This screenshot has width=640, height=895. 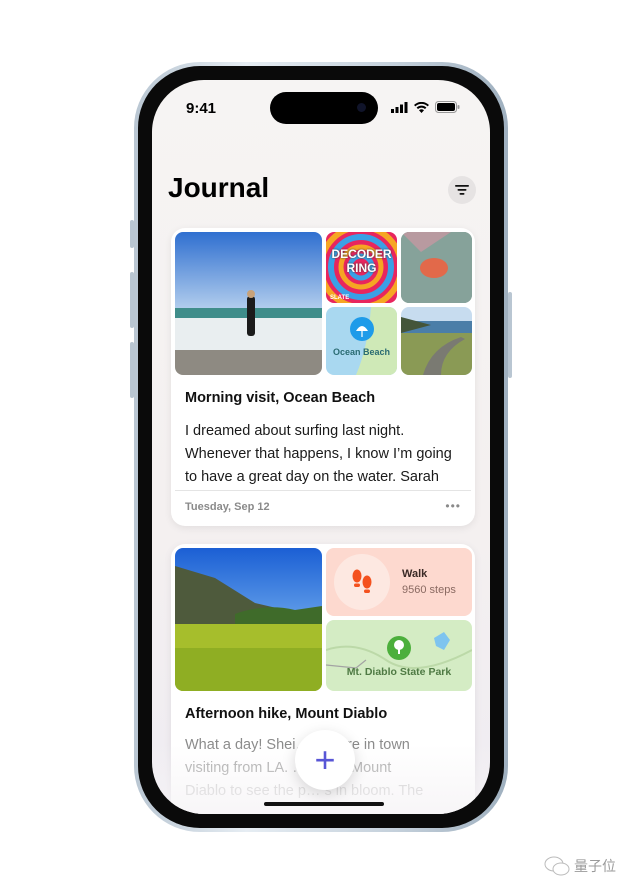 I want to click on battery-icon, so click(x=447, y=107).